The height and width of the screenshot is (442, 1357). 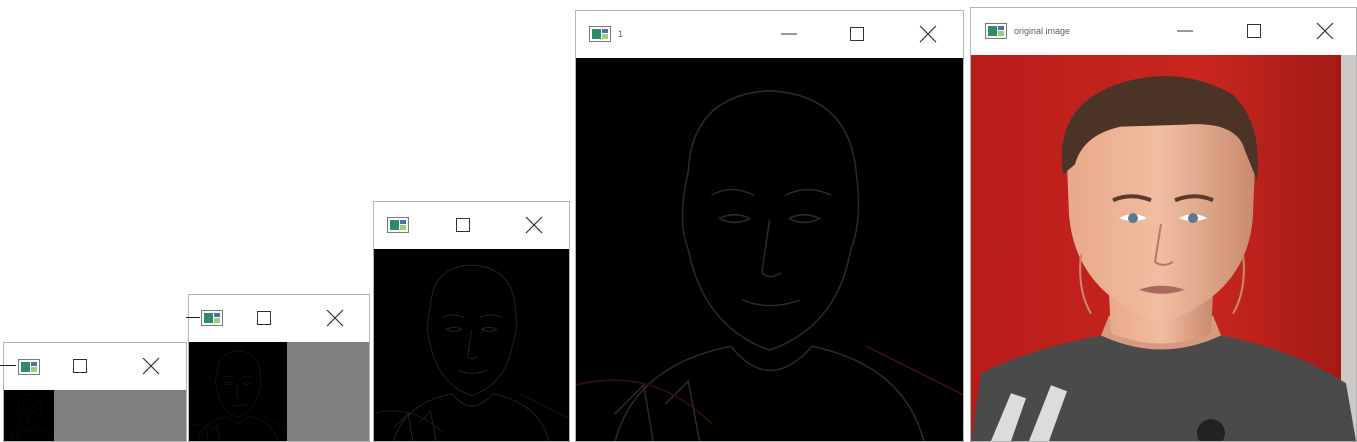 I want to click on window-title: 1, so click(x=621, y=34).